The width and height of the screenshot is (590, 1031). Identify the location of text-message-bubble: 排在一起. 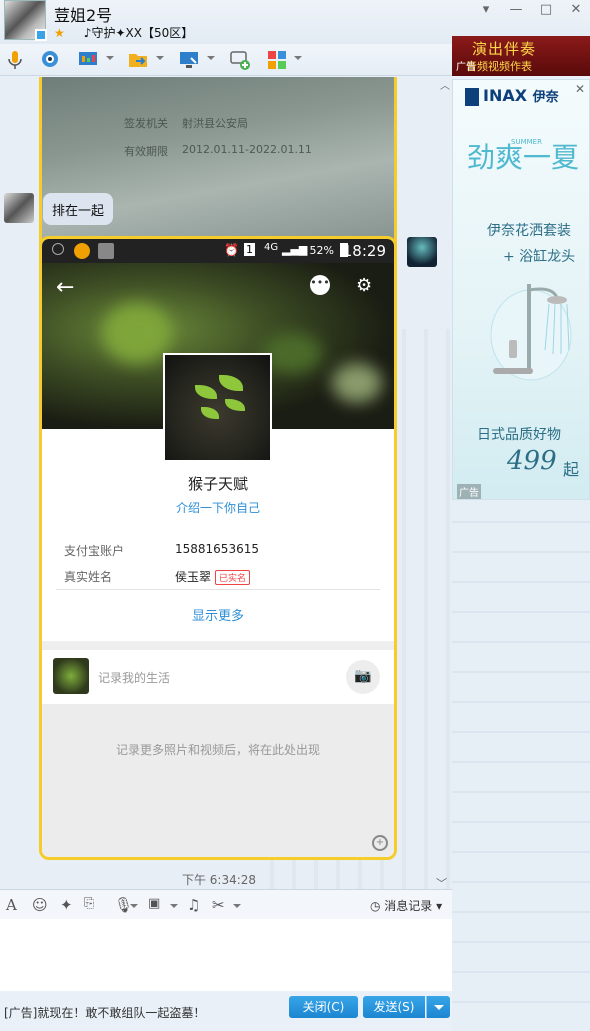
(78, 209).